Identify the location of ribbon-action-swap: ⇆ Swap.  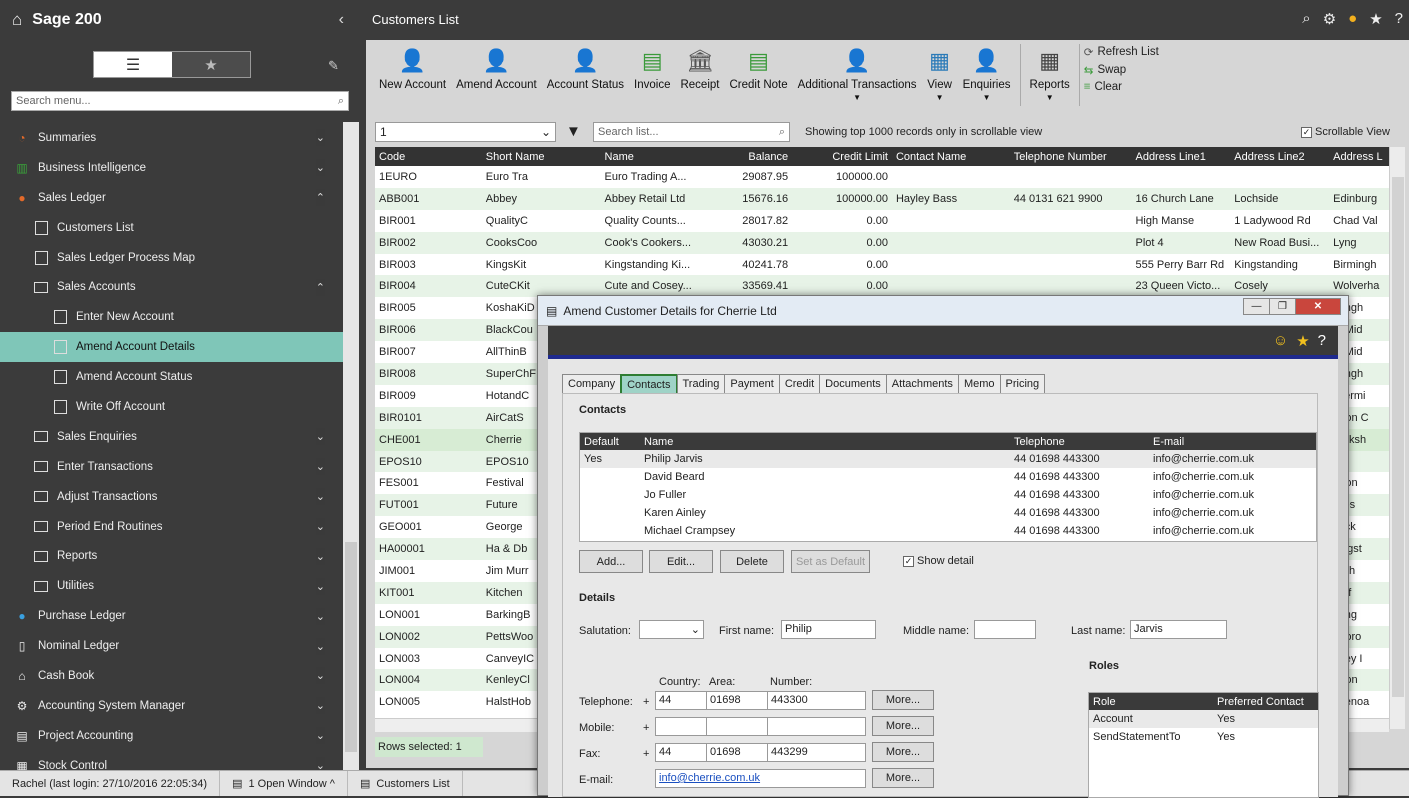
(1121, 70).